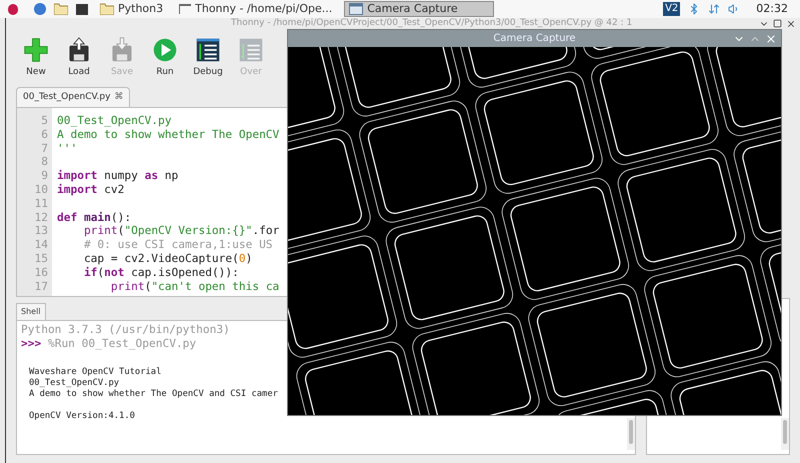 Image resolution: width=800 pixels, height=463 pixels. I want to click on play-icon, so click(165, 50).